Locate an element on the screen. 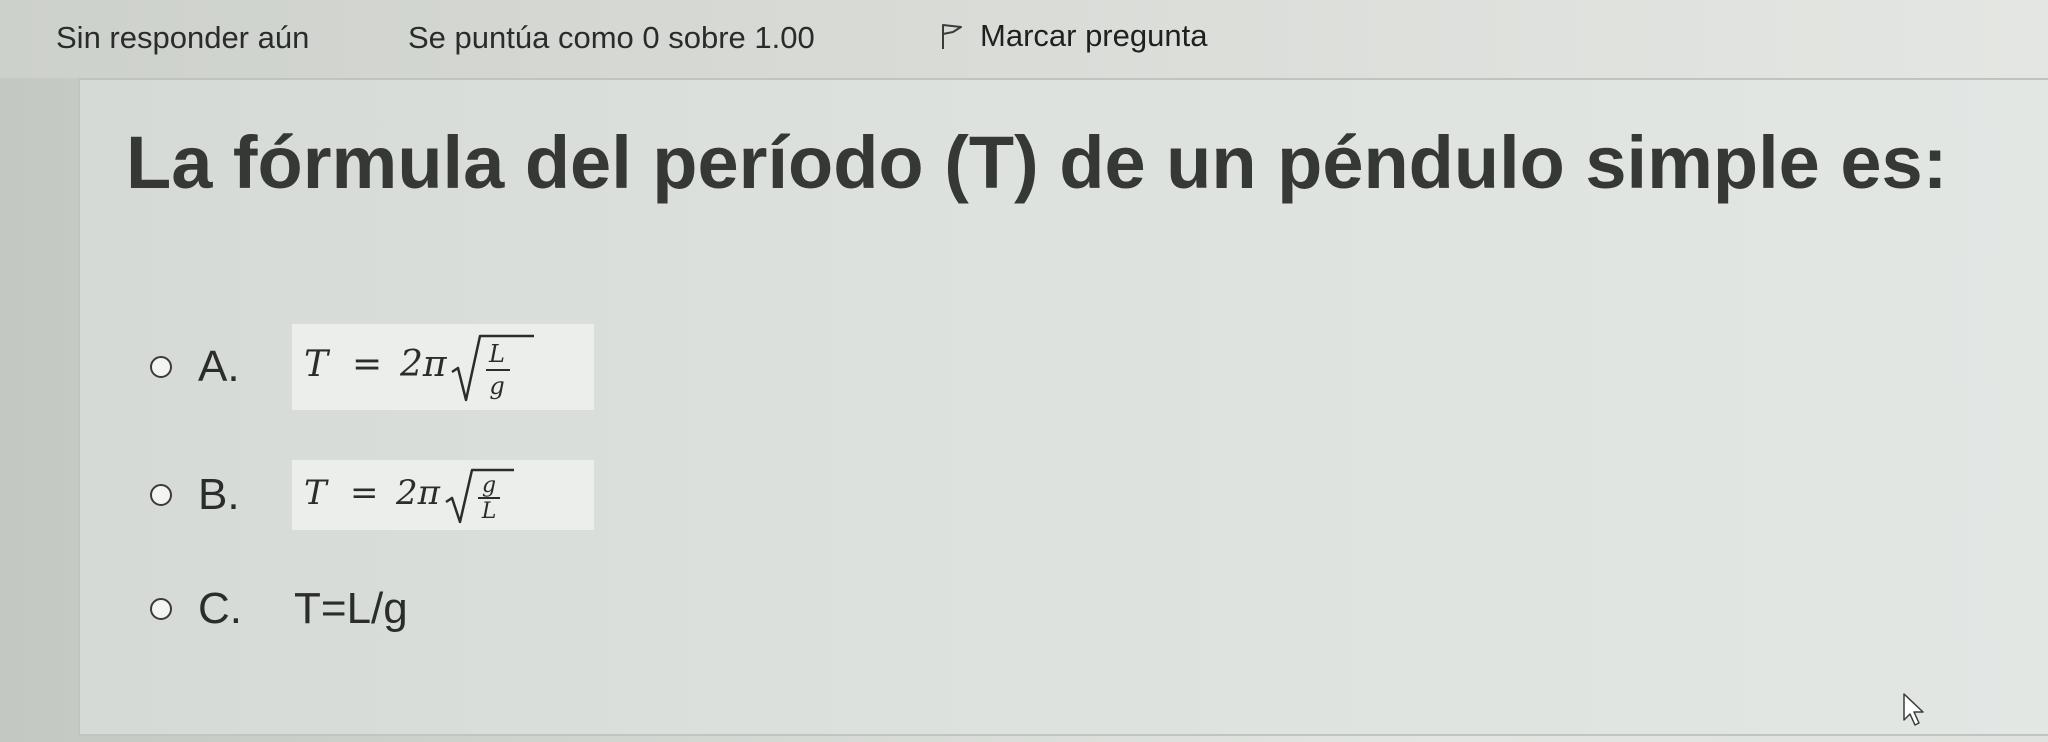 The width and height of the screenshot is (2048, 742). option-b-radio is located at coordinates (161, 495).